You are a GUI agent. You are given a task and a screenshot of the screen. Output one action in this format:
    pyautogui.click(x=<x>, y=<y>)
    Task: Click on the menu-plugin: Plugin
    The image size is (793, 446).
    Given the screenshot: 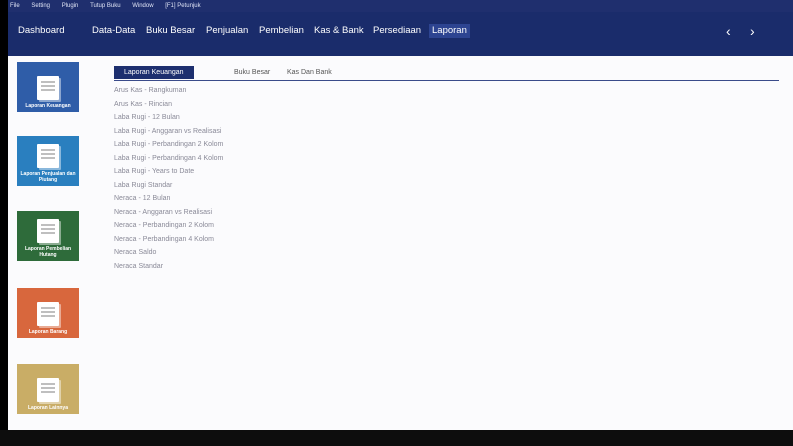 What is the action you would take?
    pyautogui.click(x=70, y=6)
    